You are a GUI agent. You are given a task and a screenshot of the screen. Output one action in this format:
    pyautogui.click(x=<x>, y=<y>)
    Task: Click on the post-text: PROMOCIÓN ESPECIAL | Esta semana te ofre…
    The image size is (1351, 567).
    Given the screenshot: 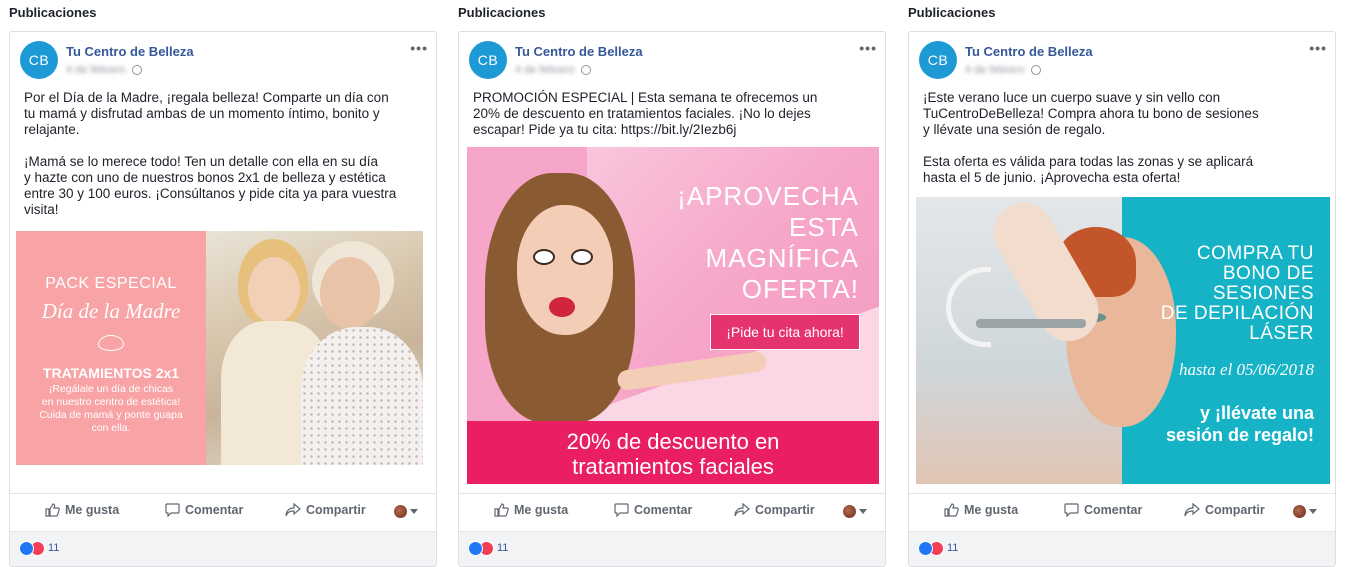 What is the action you would take?
    pyautogui.click(x=645, y=113)
    